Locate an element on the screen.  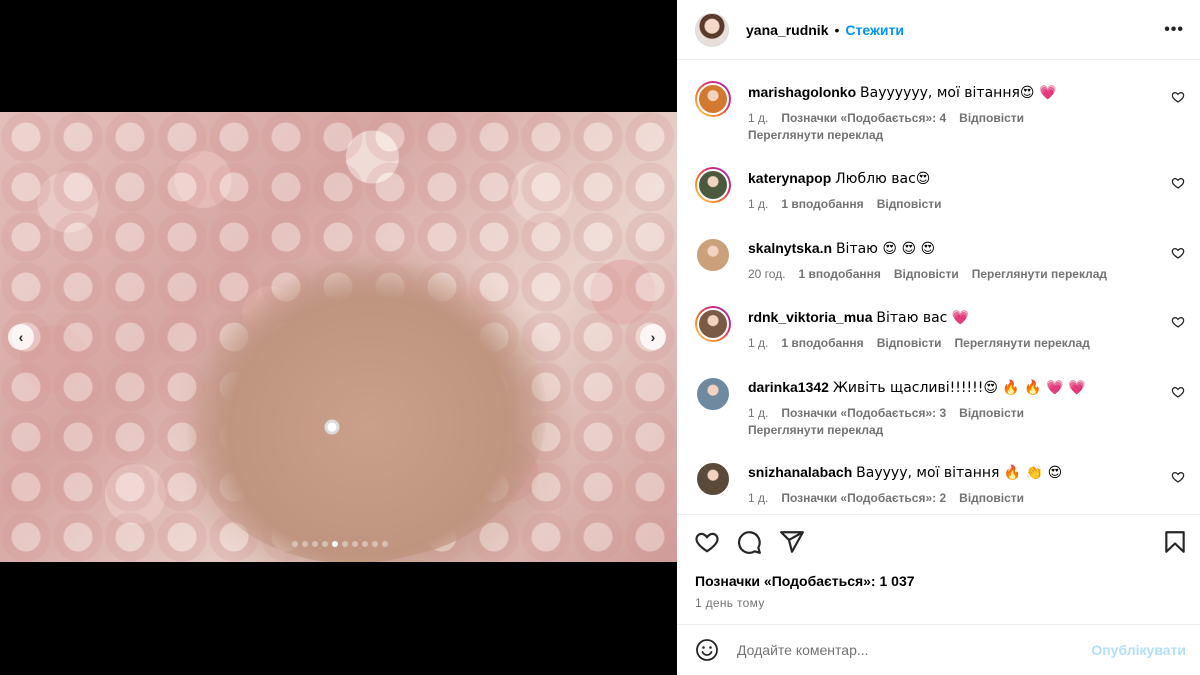
author-avatar is located at coordinates (712, 29).